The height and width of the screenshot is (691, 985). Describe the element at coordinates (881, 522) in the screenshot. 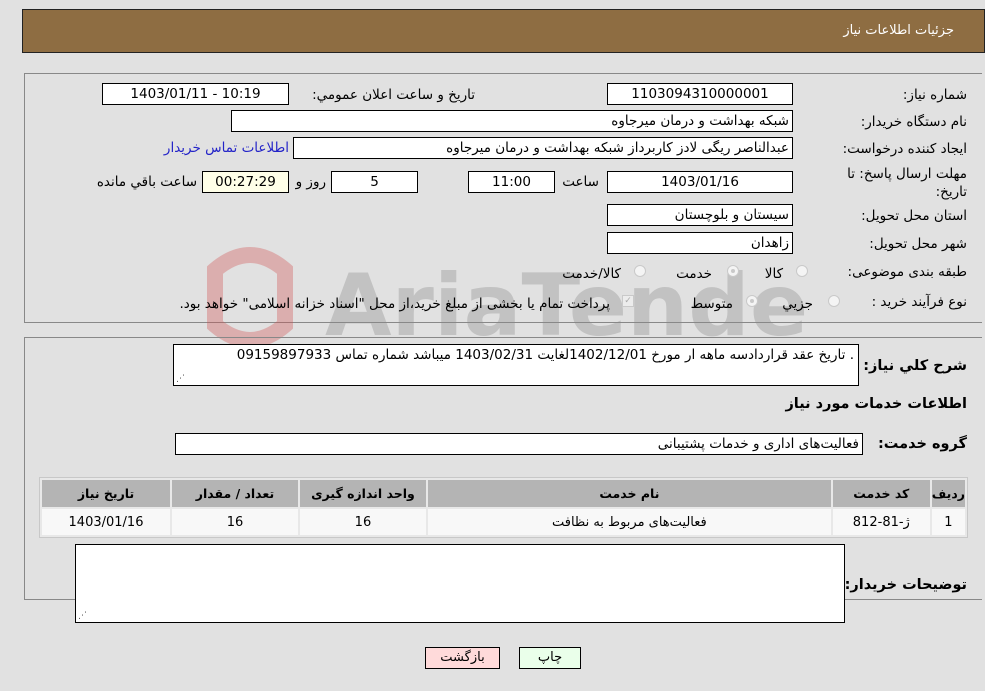

I see `cell-service-code: ژ-81-812` at that location.